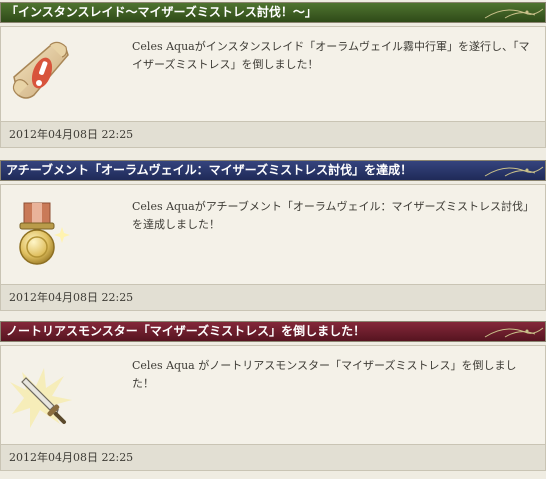 This screenshot has height=479, width=546. I want to click on sword-icon, so click(41, 398).